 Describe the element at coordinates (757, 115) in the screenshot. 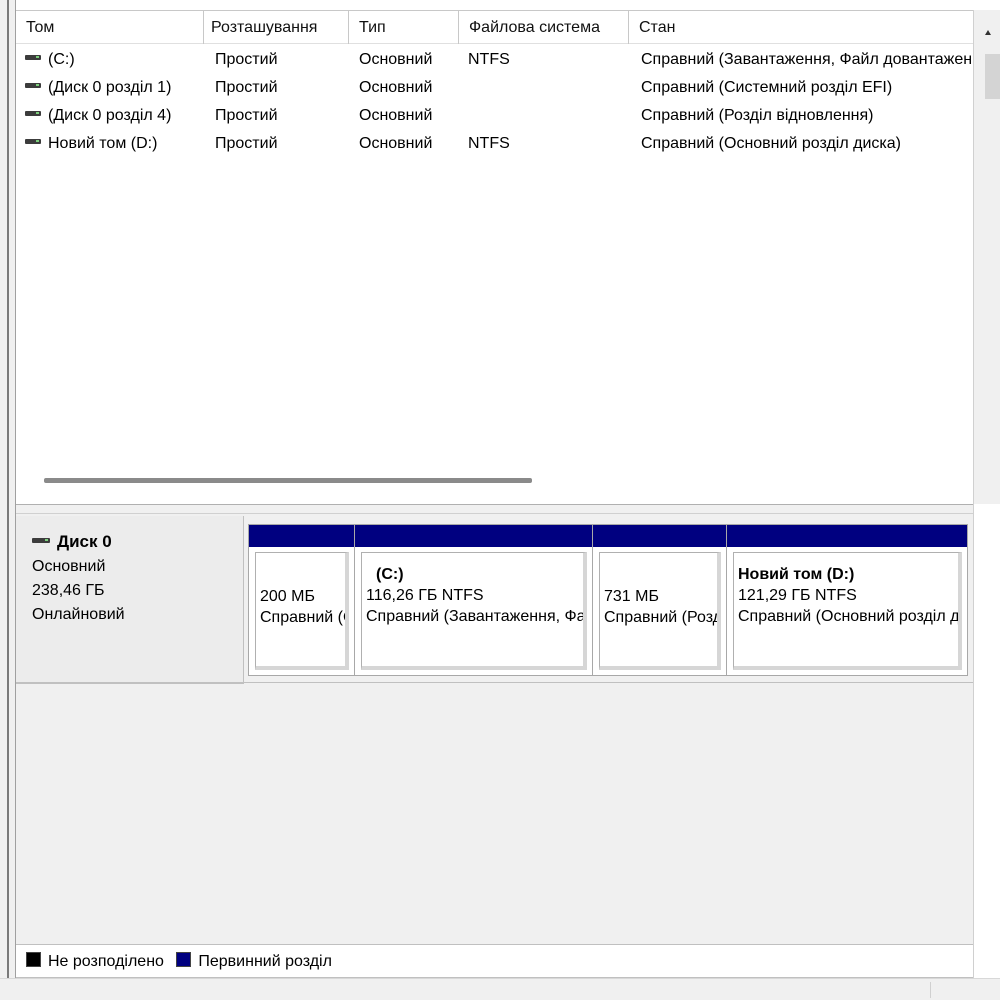

I see `volume-status: Справний (Розділ відновлення)` at that location.